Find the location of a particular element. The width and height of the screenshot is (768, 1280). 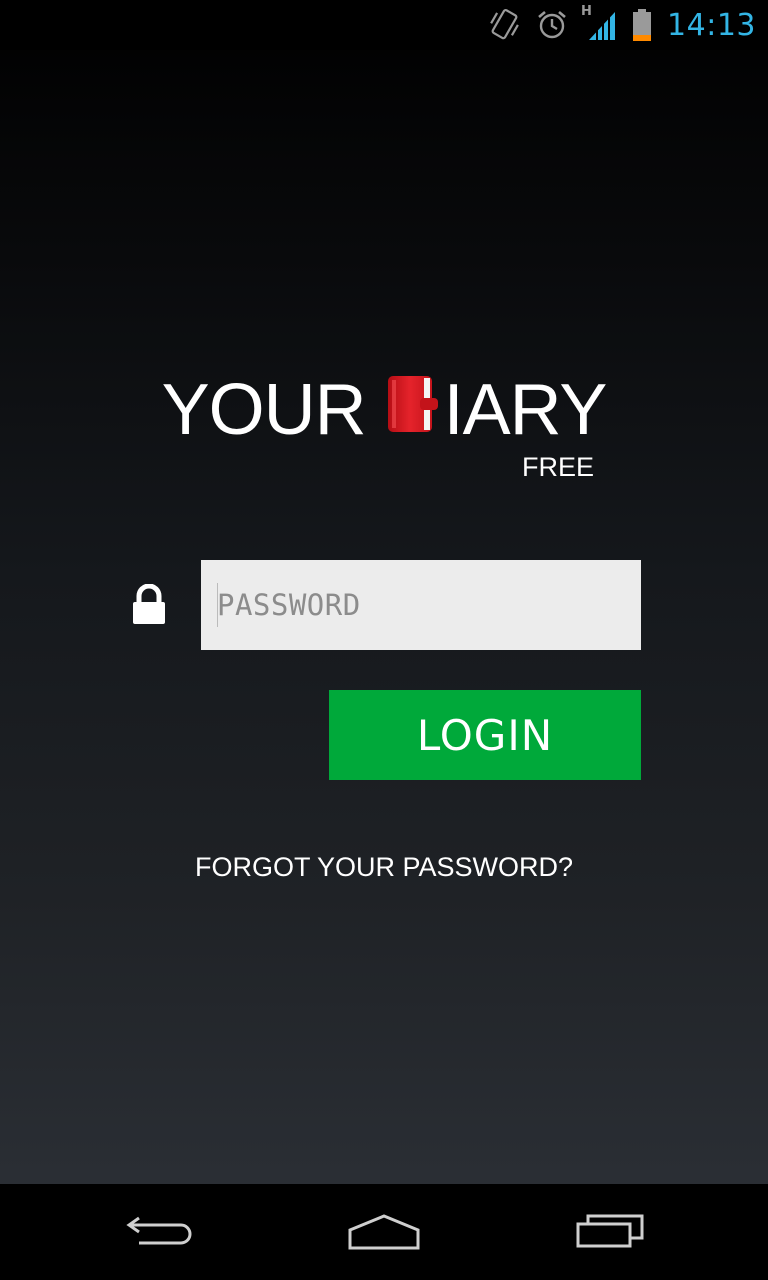

signal-icon: H is located at coordinates (599, 23).